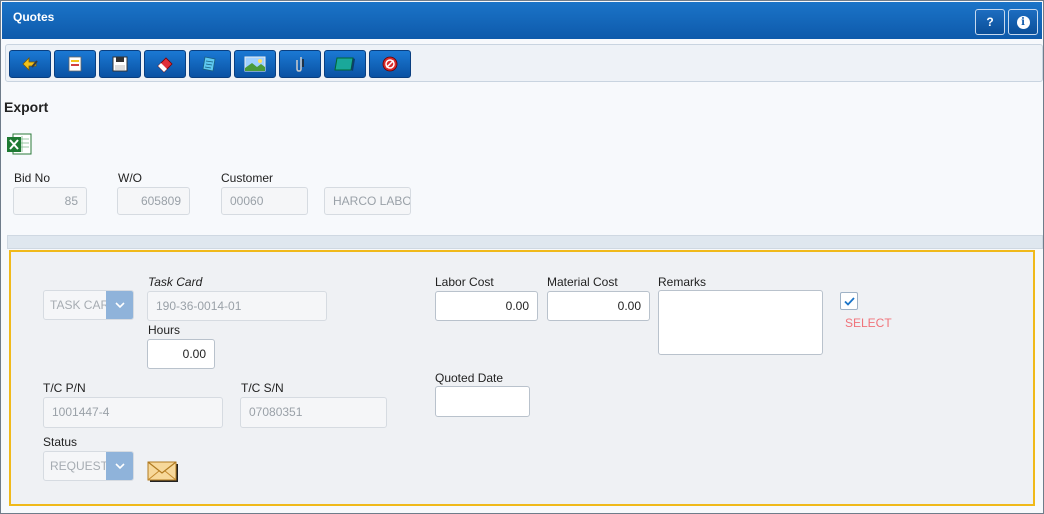 This screenshot has width=1044, height=514. Describe the element at coordinates (181, 354) in the screenshot. I see `hours-input: 0.00` at that location.